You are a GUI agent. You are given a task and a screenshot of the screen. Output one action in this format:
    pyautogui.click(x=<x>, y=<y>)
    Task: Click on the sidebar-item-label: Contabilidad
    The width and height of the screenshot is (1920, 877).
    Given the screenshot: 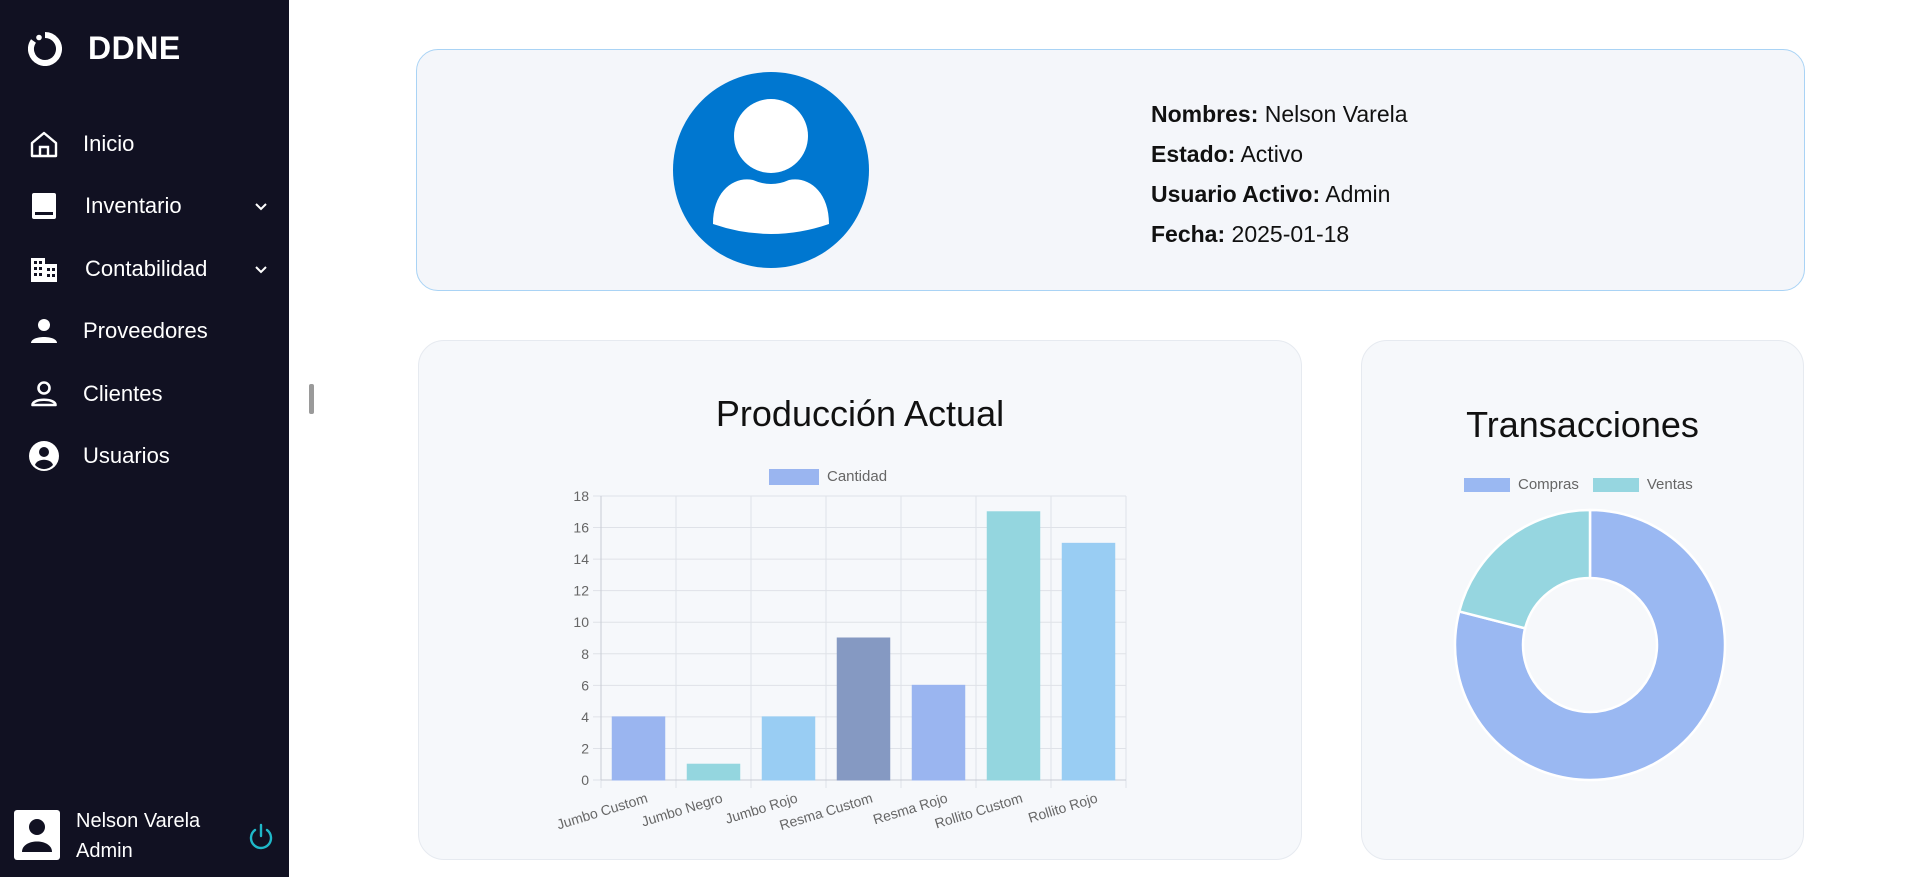 What is the action you would take?
    pyautogui.click(x=146, y=268)
    